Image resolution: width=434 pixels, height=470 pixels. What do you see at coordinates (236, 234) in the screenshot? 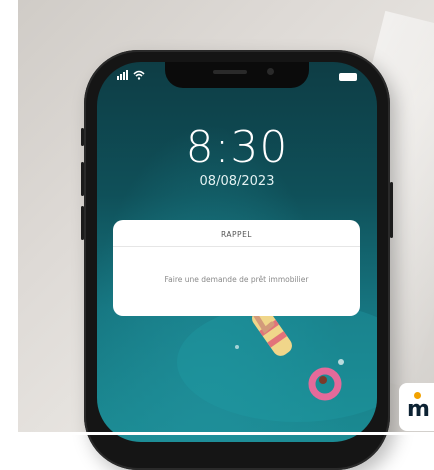
I see `notification-title: RAPPEL` at bounding box center [236, 234].